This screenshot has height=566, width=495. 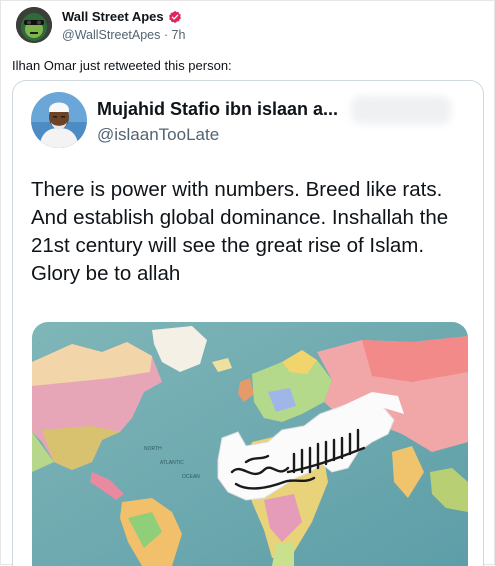 I want to click on map-label-north: NORTH, so click(x=153, y=449).